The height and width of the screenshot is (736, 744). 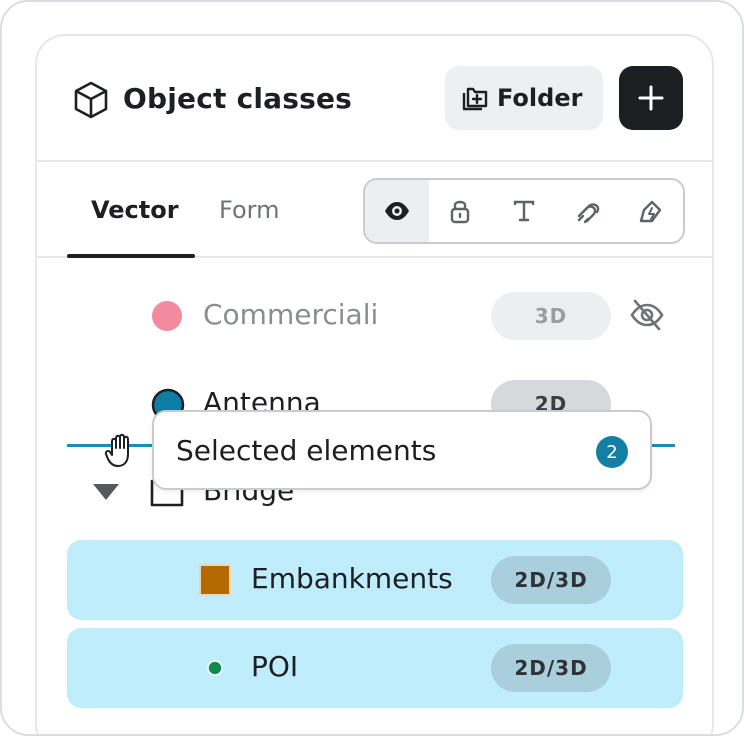 What do you see at coordinates (215, 668) in the screenshot?
I see `class-color-dot` at bounding box center [215, 668].